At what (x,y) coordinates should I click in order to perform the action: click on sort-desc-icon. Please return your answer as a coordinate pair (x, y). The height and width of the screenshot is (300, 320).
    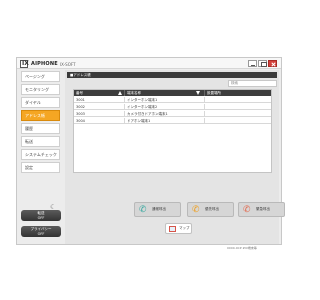
    Looking at the image, I should click on (198, 93).